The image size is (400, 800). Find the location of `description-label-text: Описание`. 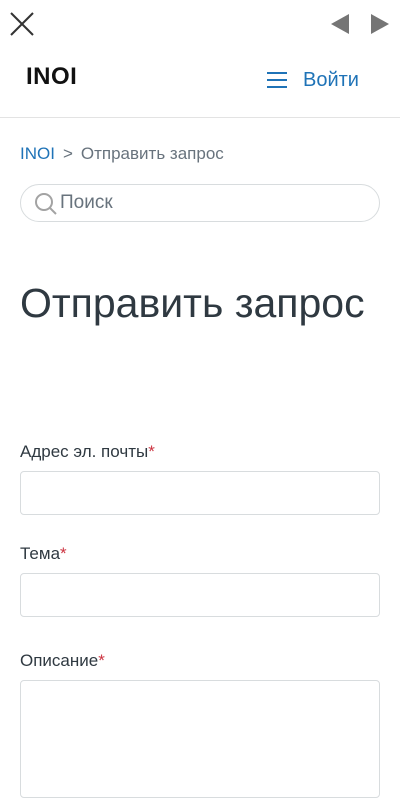

description-label-text: Описание is located at coordinates (59, 660).